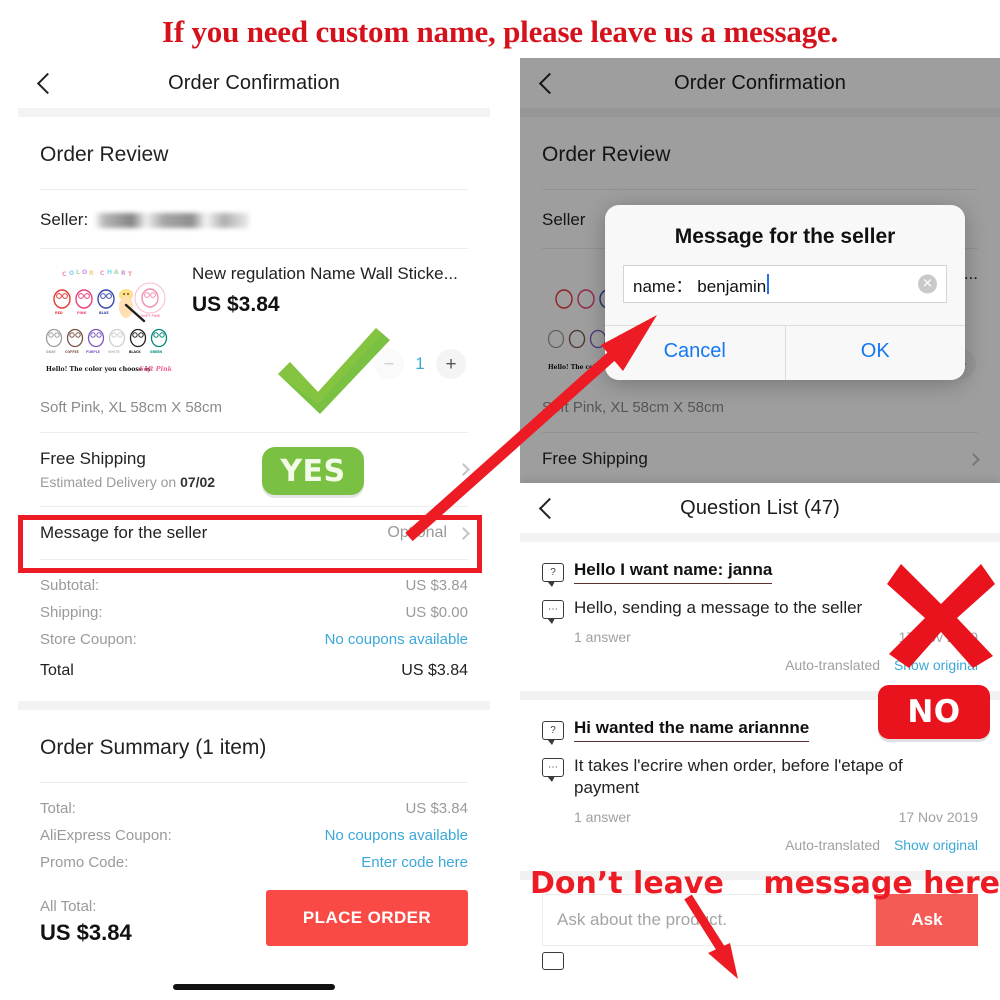 The image size is (1000, 1000). Describe the element at coordinates (553, 612) in the screenshot. I see `answer-bubble-icon: ⋯` at that location.